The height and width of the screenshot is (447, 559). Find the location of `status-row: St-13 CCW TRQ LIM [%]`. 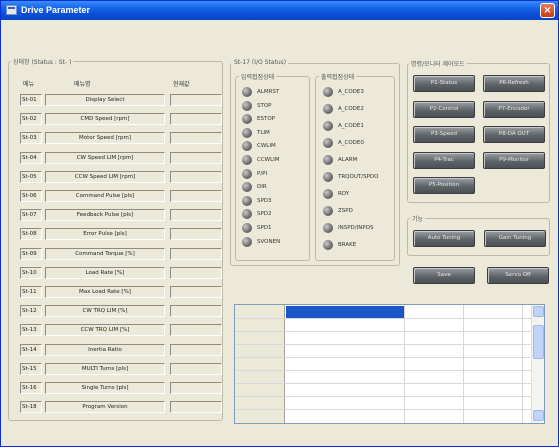

status-row: St-13 CCW TRQ LIM [%] is located at coordinates (121, 331).